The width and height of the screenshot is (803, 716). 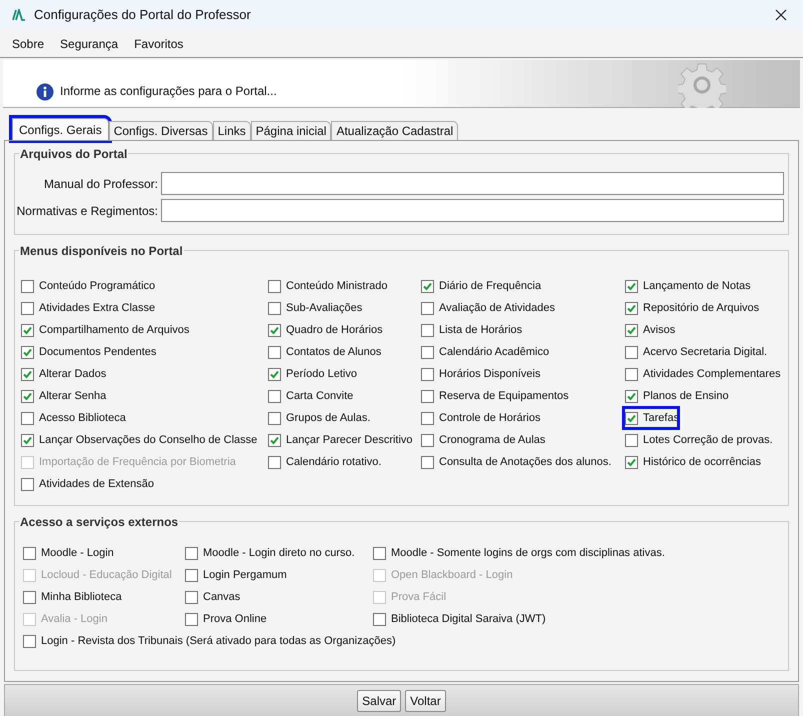 I want to click on menu-checkbox: Período Letivo, so click(x=311, y=374).